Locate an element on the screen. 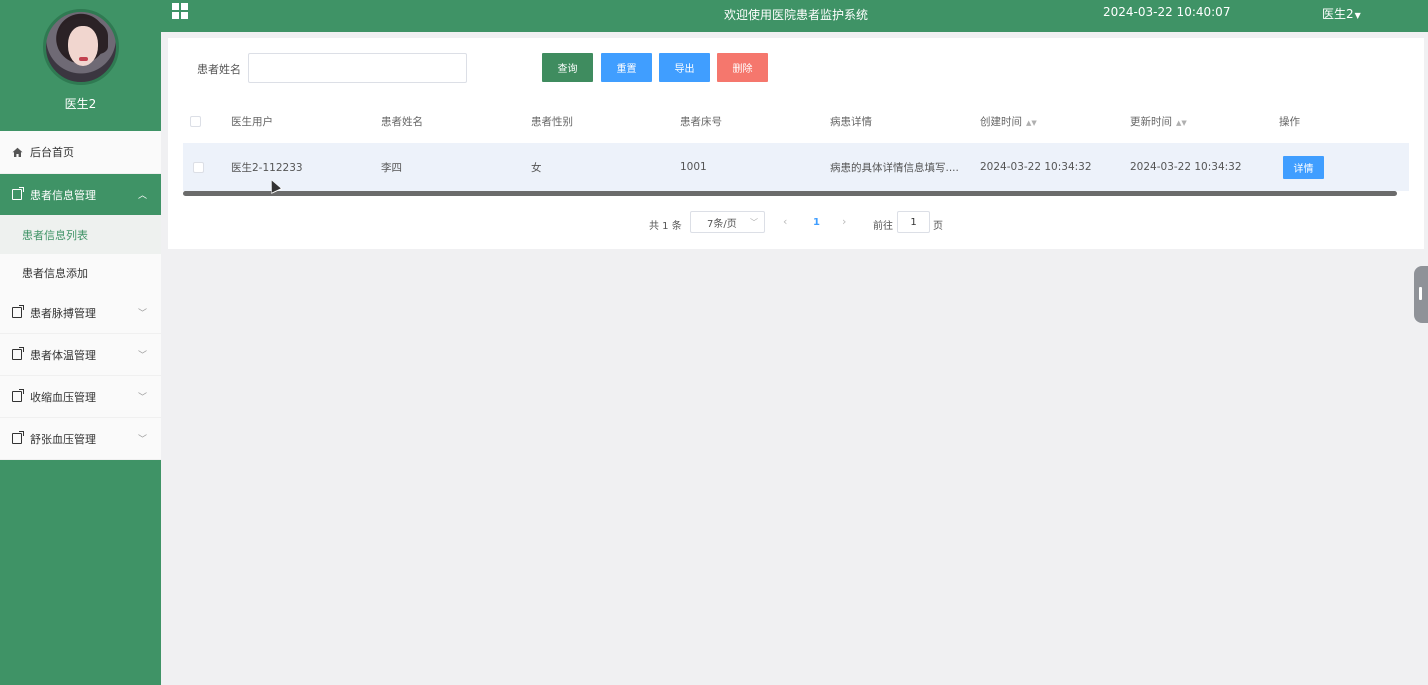 The height and width of the screenshot is (685, 1428). patient-name-input is located at coordinates (357, 68).